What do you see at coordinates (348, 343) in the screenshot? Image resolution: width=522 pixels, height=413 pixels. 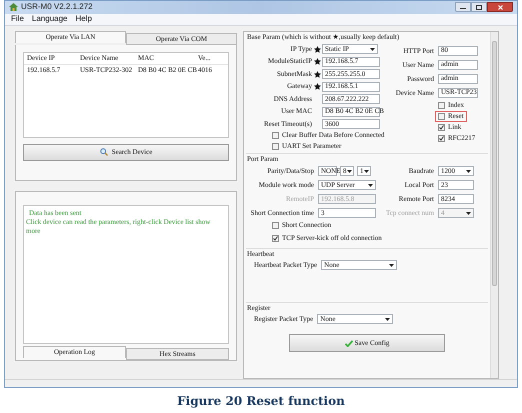 I see `checkmark-icon` at bounding box center [348, 343].